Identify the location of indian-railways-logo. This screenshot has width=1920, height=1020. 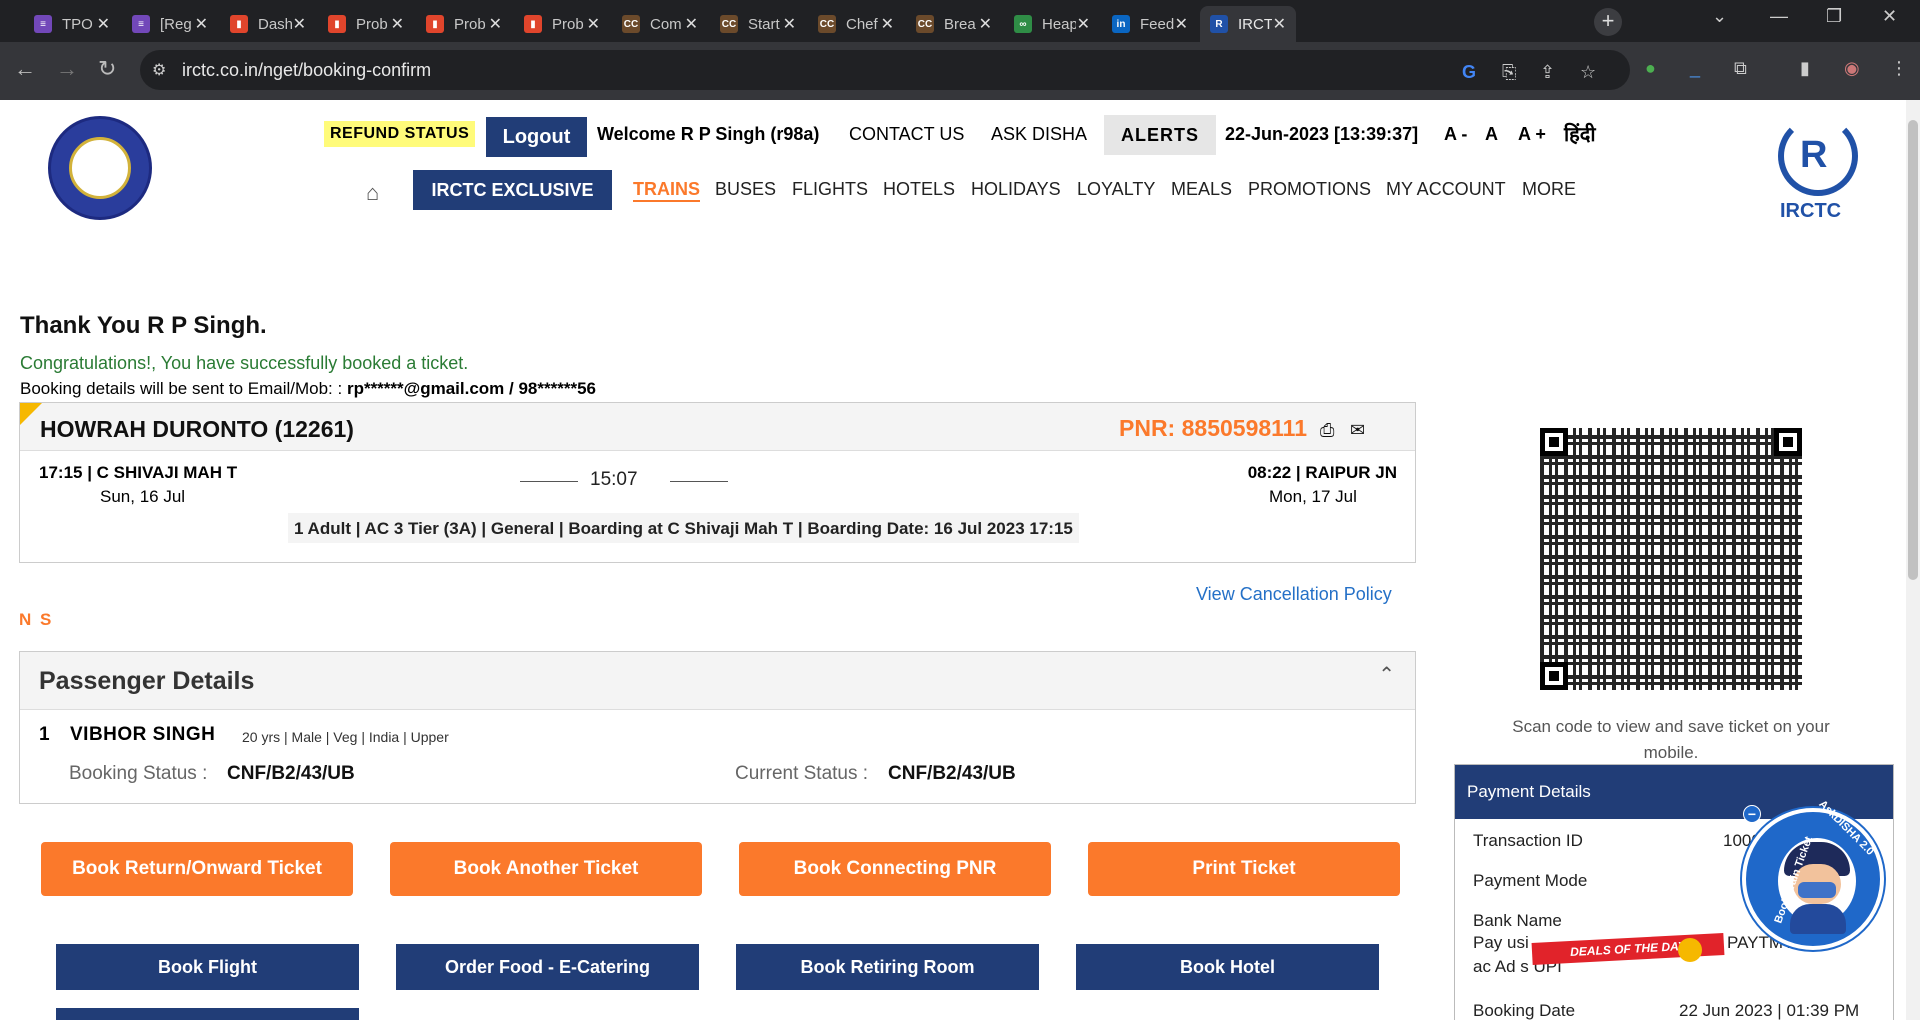
(100, 168).